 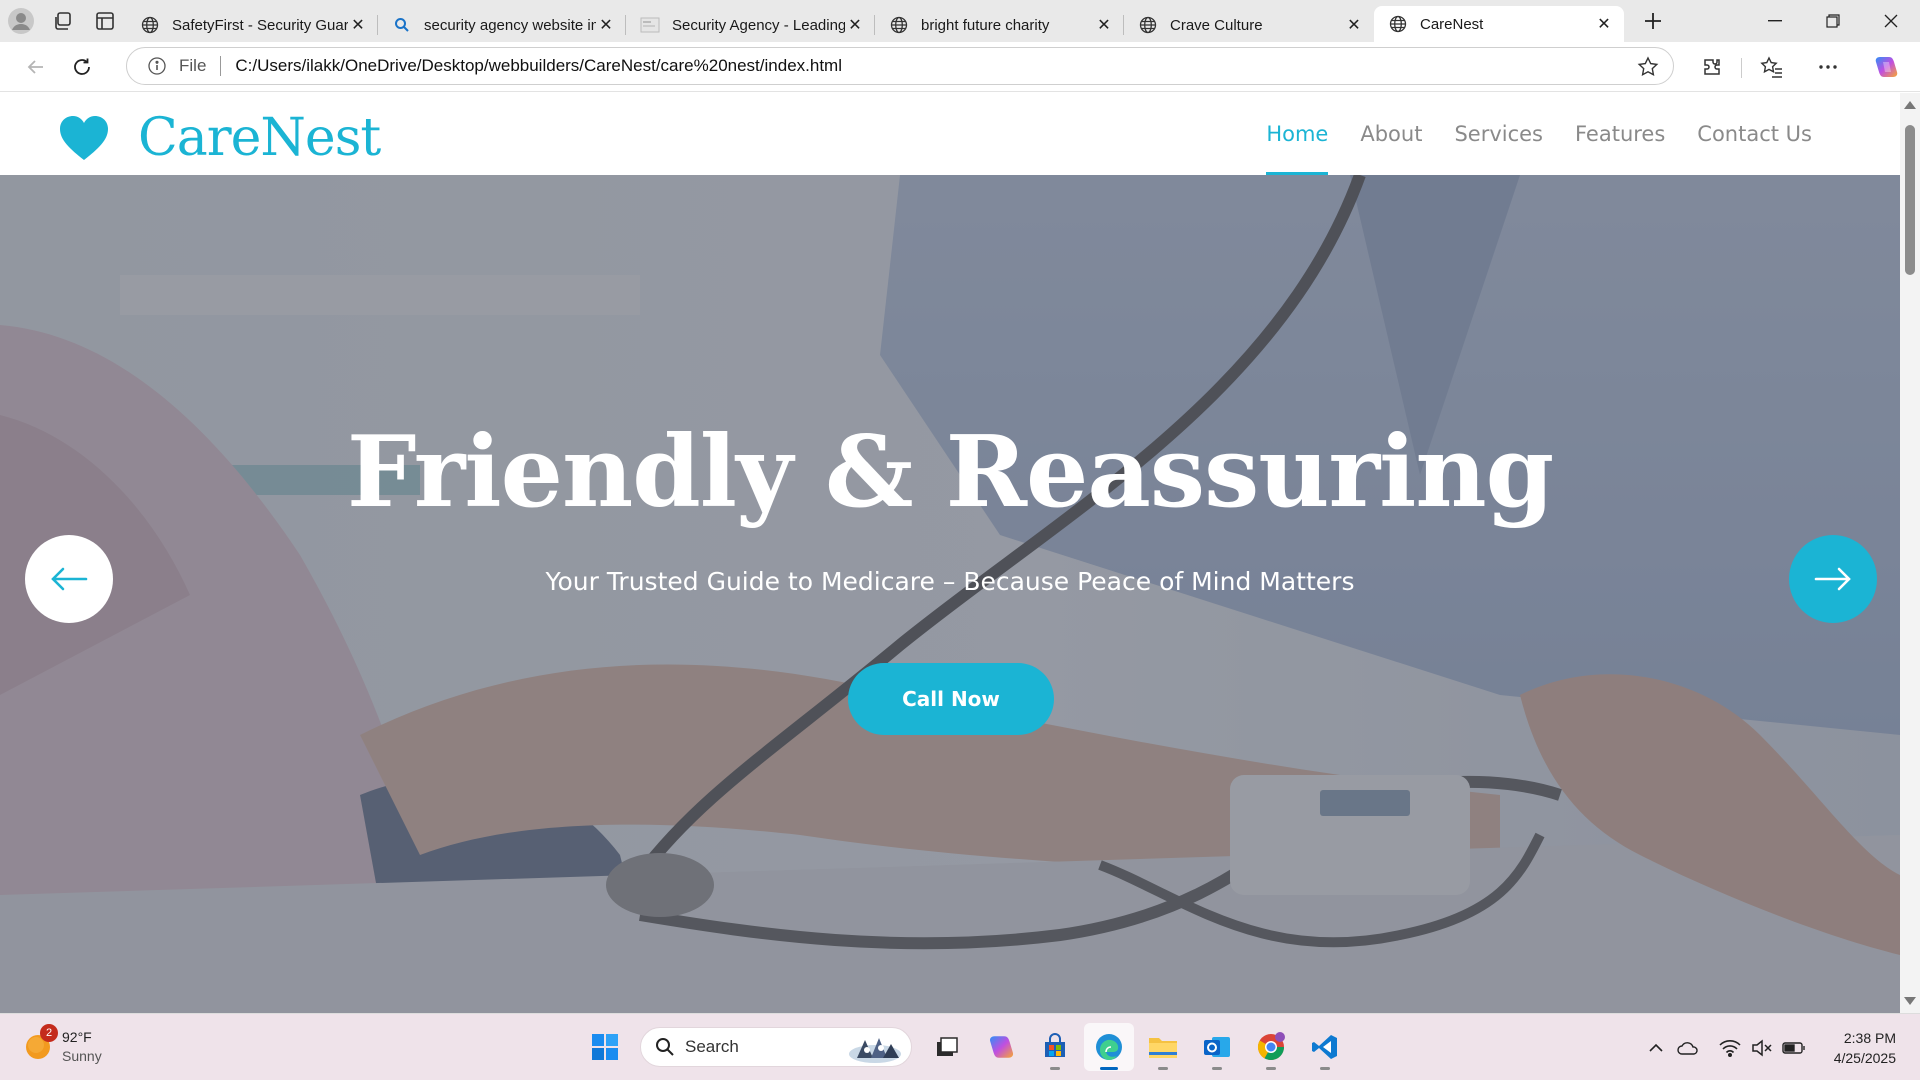 I want to click on microsoft-store-icon, so click(x=1055, y=1047).